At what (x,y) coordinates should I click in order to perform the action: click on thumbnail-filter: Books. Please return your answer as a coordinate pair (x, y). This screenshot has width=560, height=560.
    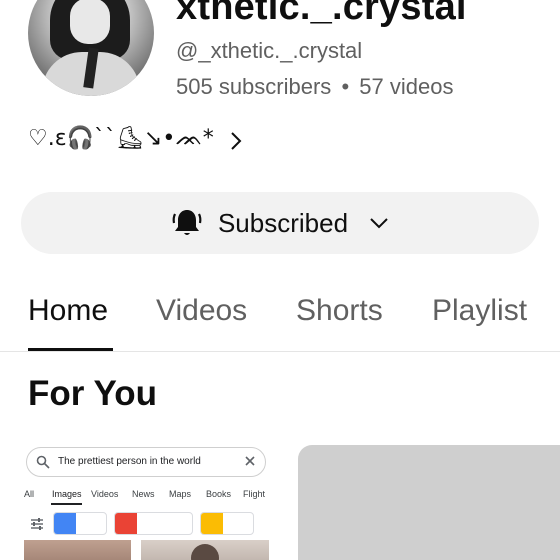
    Looking at the image, I should click on (219, 494).